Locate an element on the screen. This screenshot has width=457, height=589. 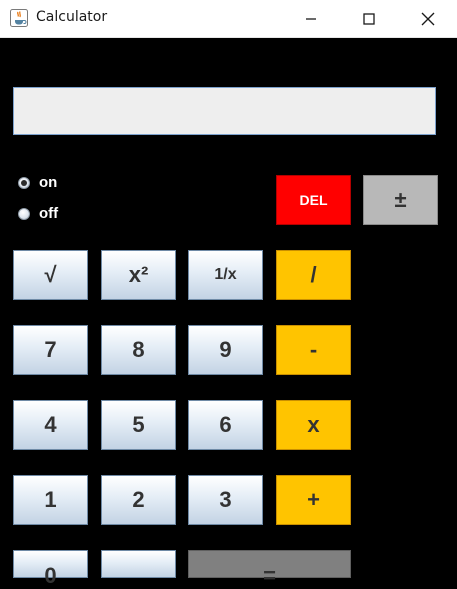
plus-button: + is located at coordinates (313, 500).